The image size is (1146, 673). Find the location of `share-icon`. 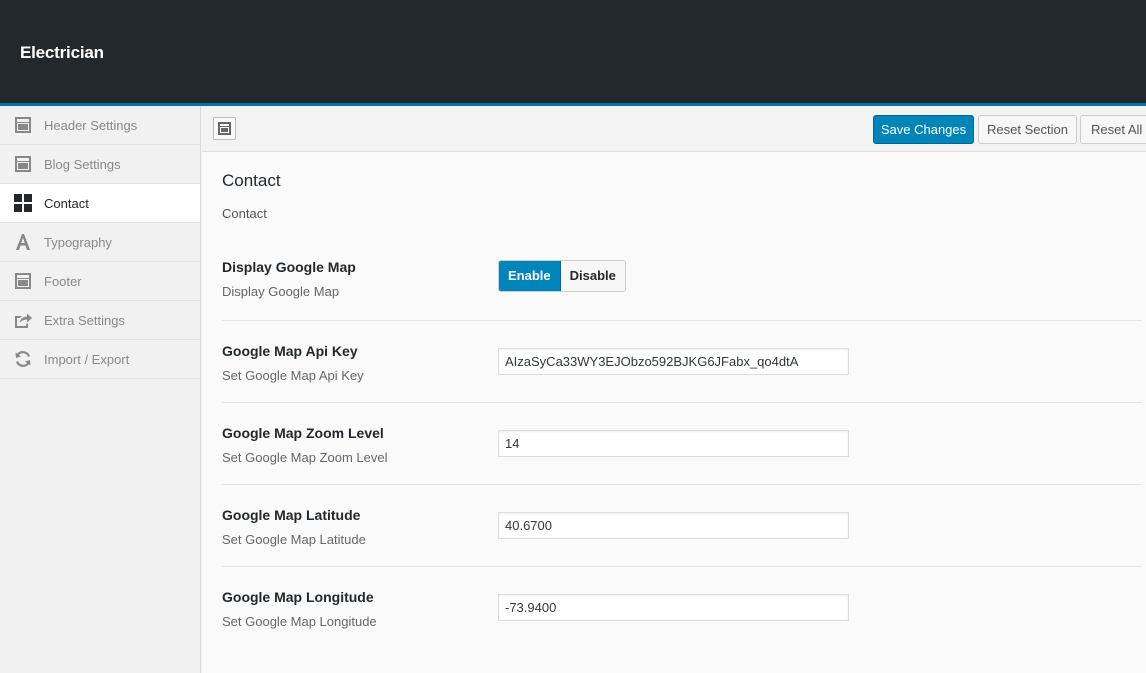

share-icon is located at coordinates (23, 320).